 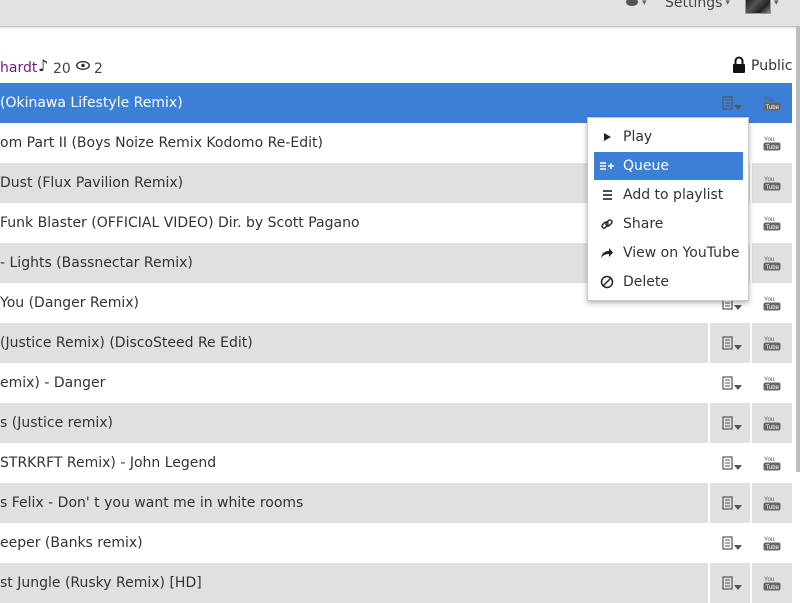 I want to click on view-count: 2, so click(x=98, y=69).